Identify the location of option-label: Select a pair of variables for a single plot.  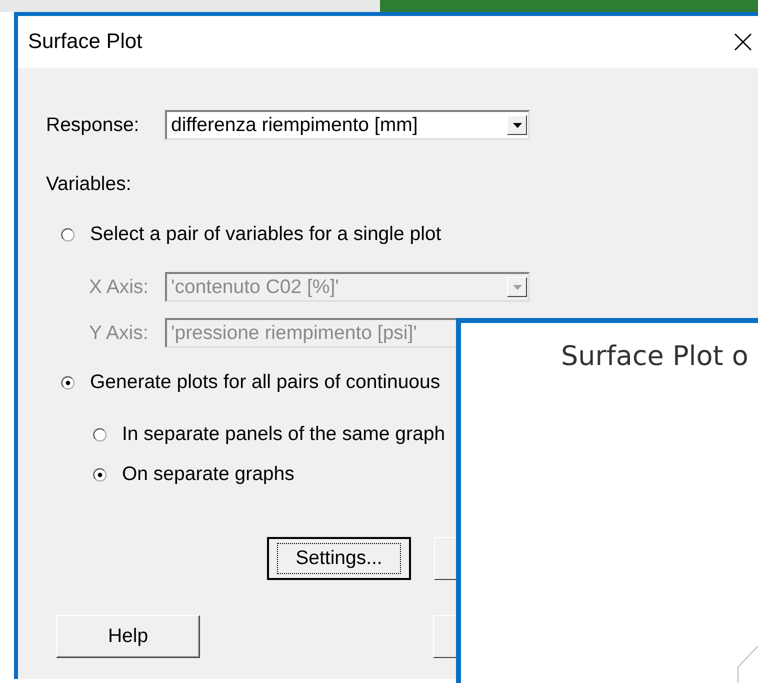
(266, 234).